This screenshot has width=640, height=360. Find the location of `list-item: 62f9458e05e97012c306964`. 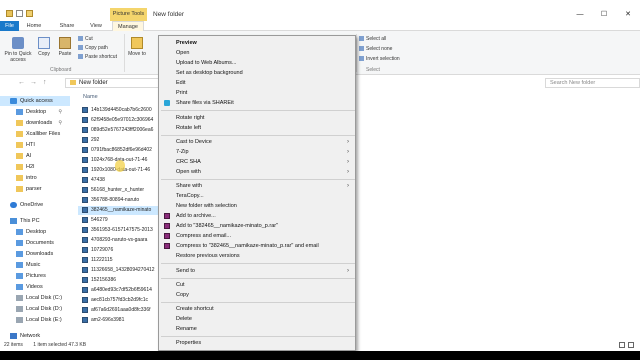

list-item: 62f9458e05e97012c306964 is located at coordinates (119, 120).